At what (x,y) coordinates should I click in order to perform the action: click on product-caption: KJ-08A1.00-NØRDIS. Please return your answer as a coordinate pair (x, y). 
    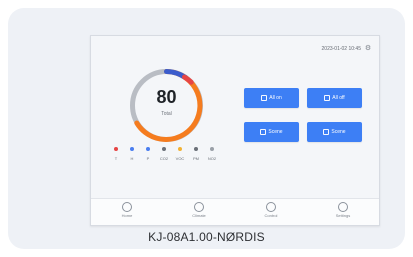
    Looking at the image, I should click on (206, 237).